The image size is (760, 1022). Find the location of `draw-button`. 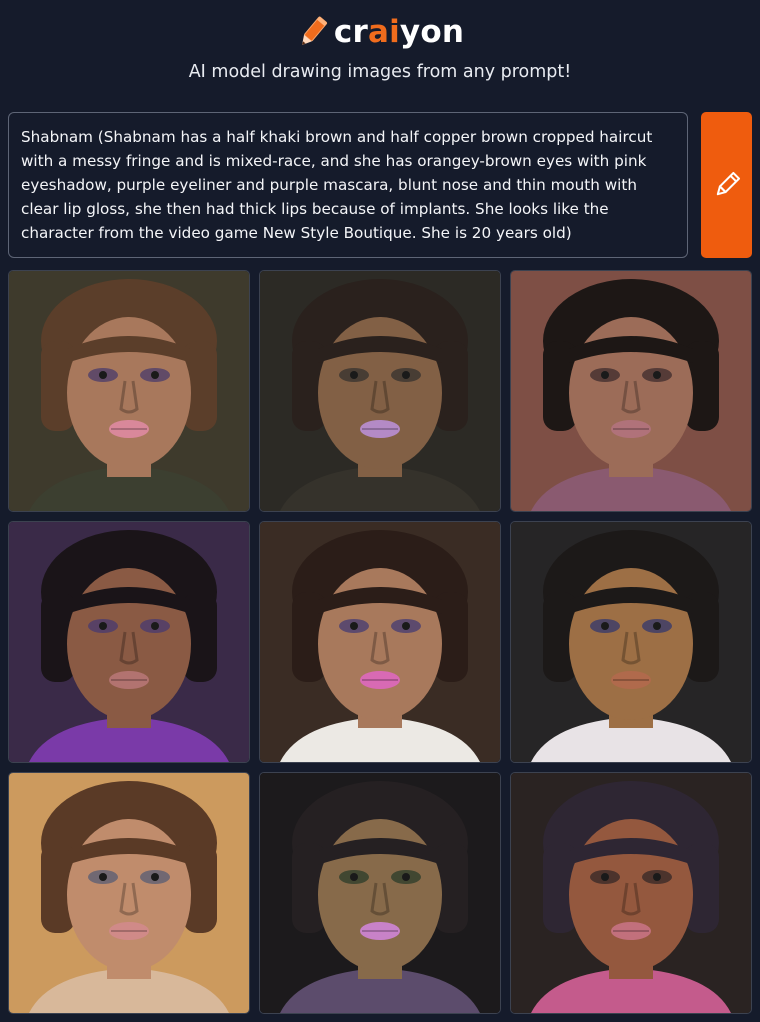

draw-button is located at coordinates (726, 185).